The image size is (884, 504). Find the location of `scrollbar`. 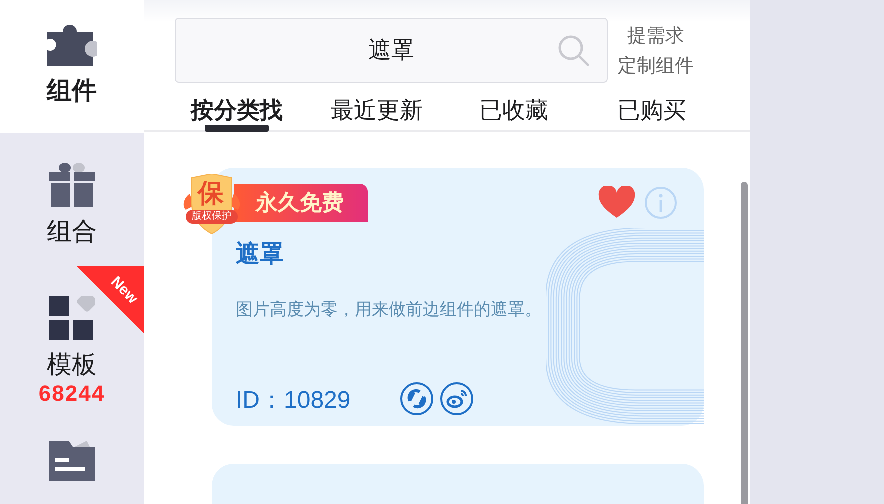

scrollbar is located at coordinates (744, 343).